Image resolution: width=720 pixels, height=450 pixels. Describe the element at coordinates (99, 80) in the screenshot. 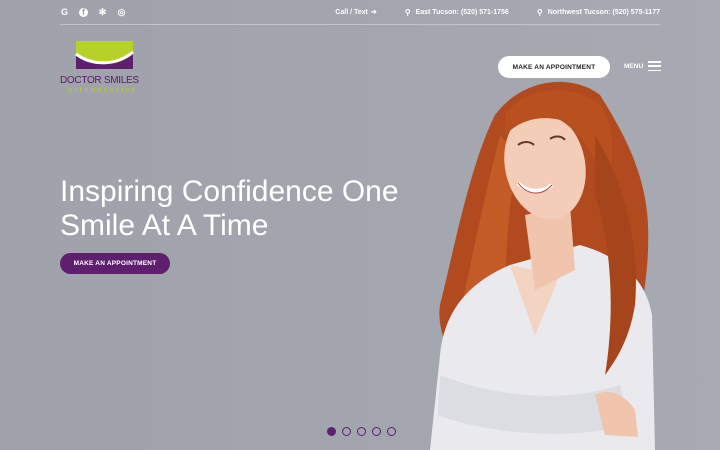

I see `logo-wordmark: DOCTOR SMILES` at that location.